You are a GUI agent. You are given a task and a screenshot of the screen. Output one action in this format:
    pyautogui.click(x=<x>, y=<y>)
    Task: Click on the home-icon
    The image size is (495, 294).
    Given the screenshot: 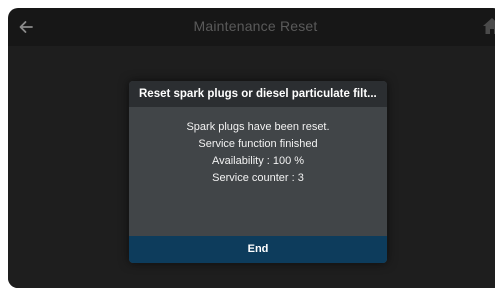 What is the action you would take?
    pyautogui.click(x=489, y=26)
    